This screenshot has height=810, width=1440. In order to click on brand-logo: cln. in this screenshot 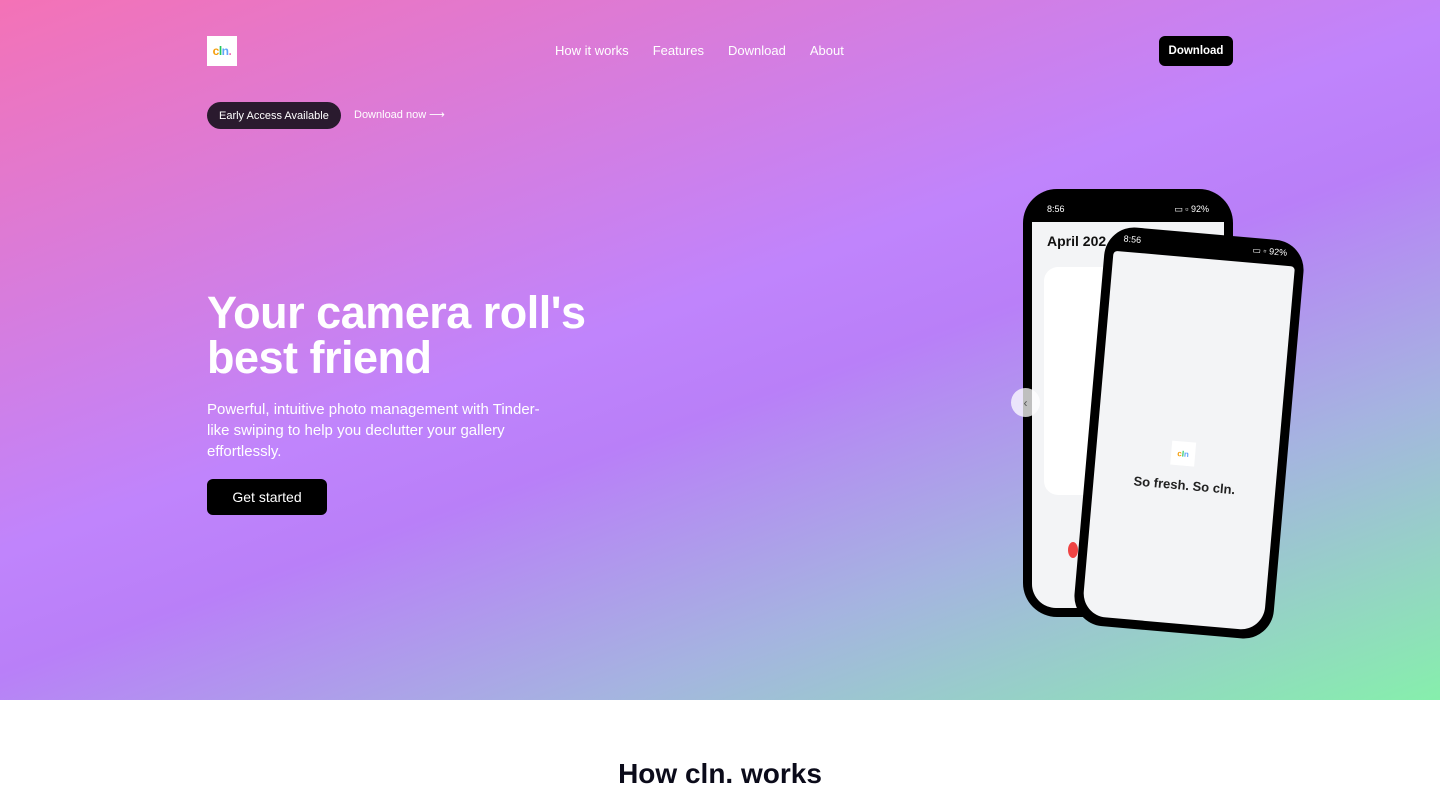, I will do `click(222, 51)`.